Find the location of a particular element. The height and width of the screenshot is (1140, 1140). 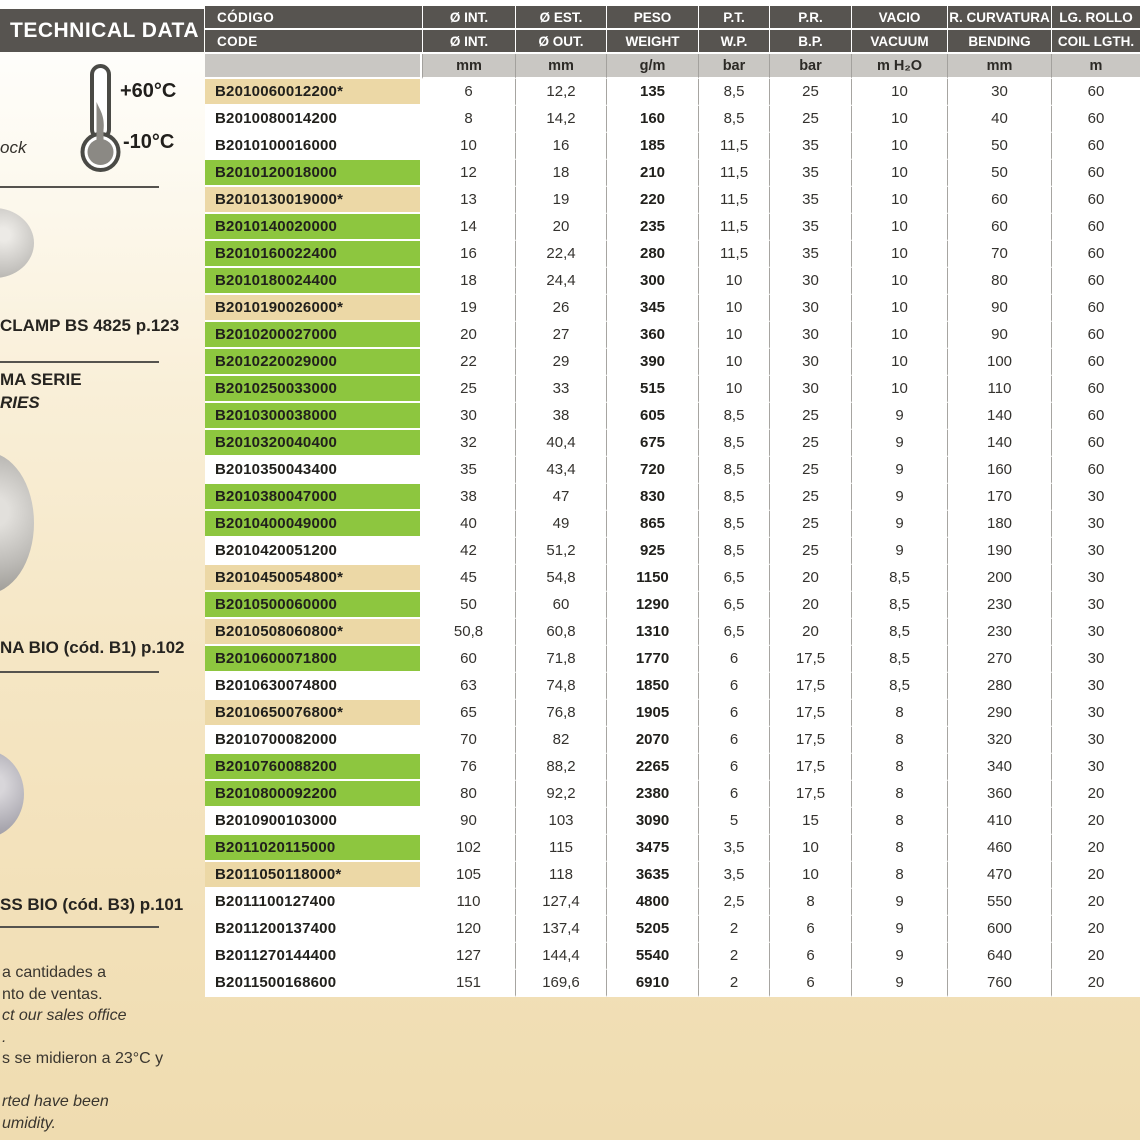

unit-label: m H₂O is located at coordinates (899, 66).